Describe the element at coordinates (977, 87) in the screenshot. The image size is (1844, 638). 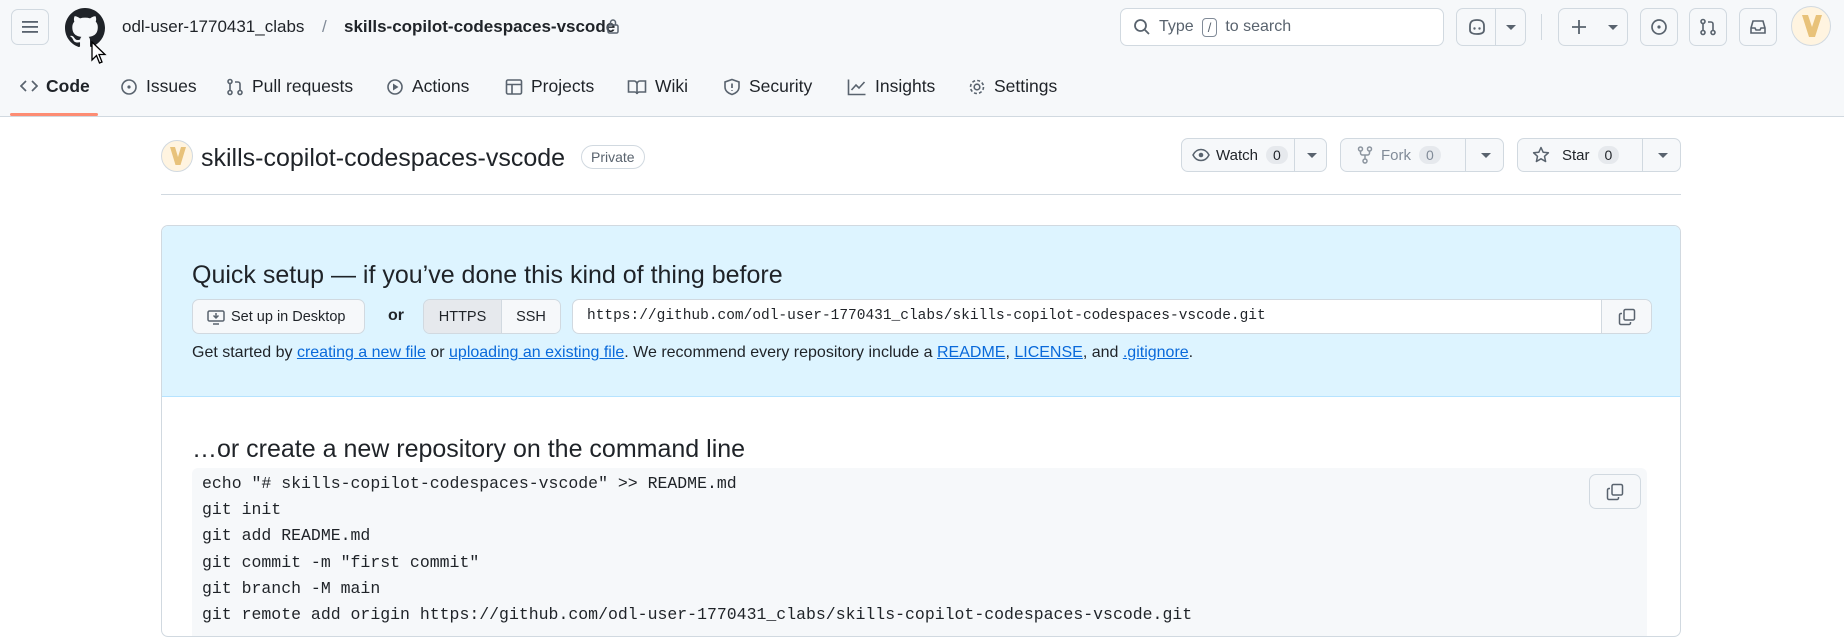
I see `gear-icon` at that location.